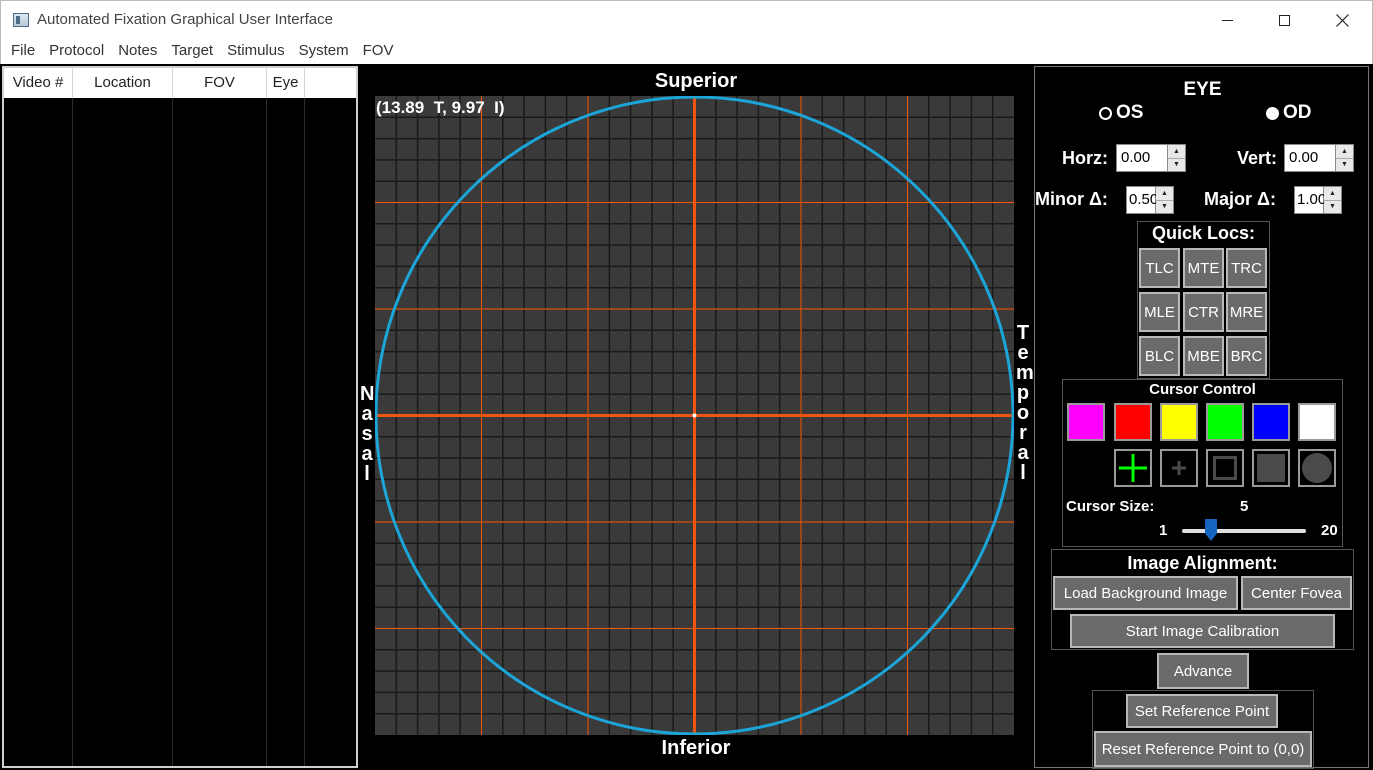 This screenshot has height=770, width=1373. I want to click on quick-loc-mte-button: MTE, so click(1203, 268).